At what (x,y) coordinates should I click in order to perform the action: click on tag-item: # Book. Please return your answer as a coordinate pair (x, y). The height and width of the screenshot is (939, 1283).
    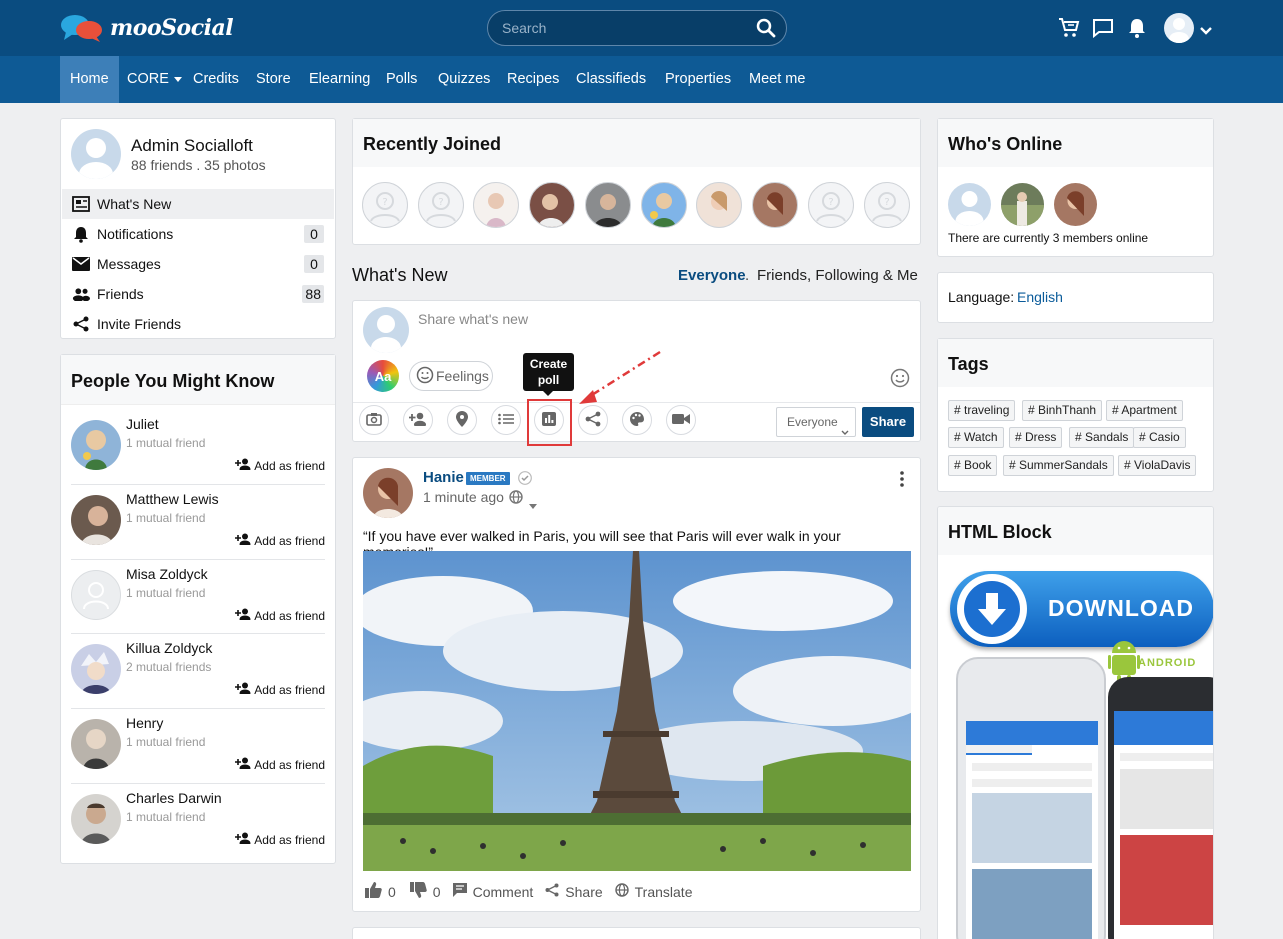
    Looking at the image, I should click on (973, 465).